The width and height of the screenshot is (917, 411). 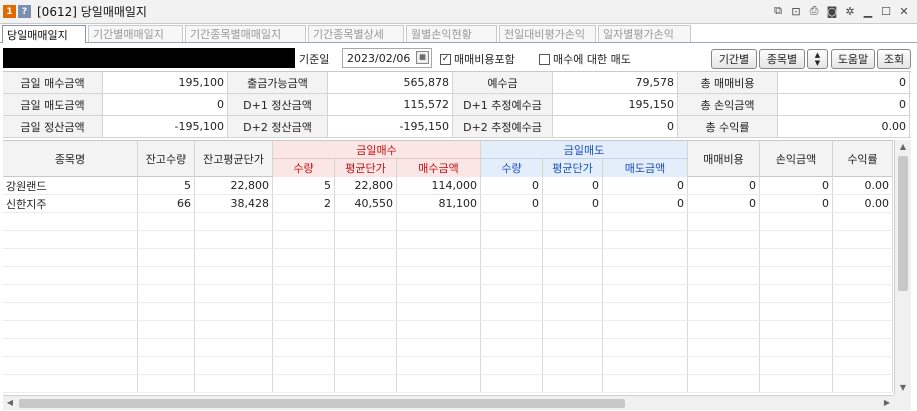 I want to click on horizontal-scrollbar: ◀ ▶, so click(x=448, y=402).